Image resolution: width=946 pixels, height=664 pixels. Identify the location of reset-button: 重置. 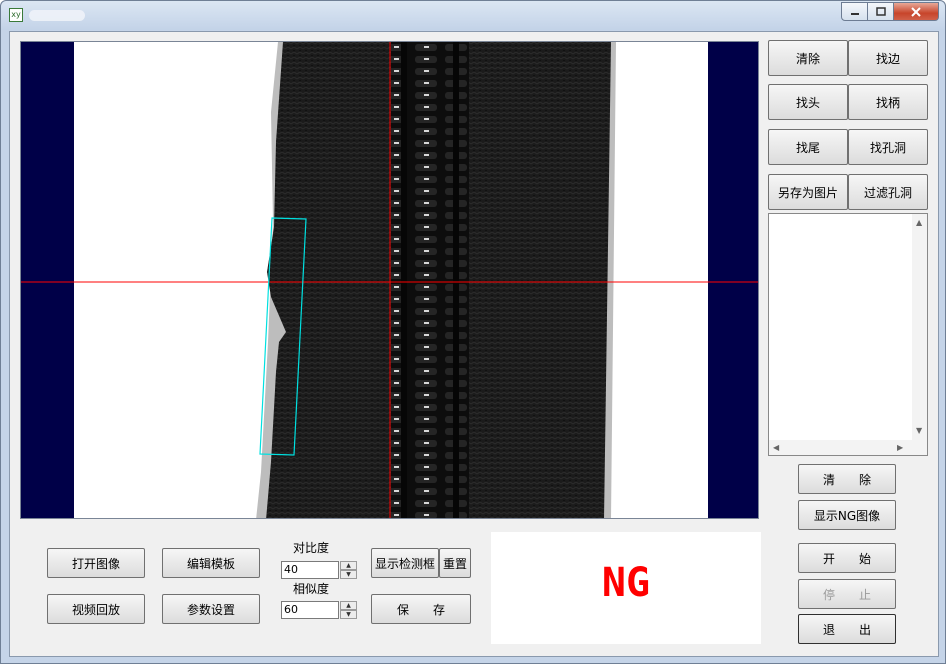
(455, 563).